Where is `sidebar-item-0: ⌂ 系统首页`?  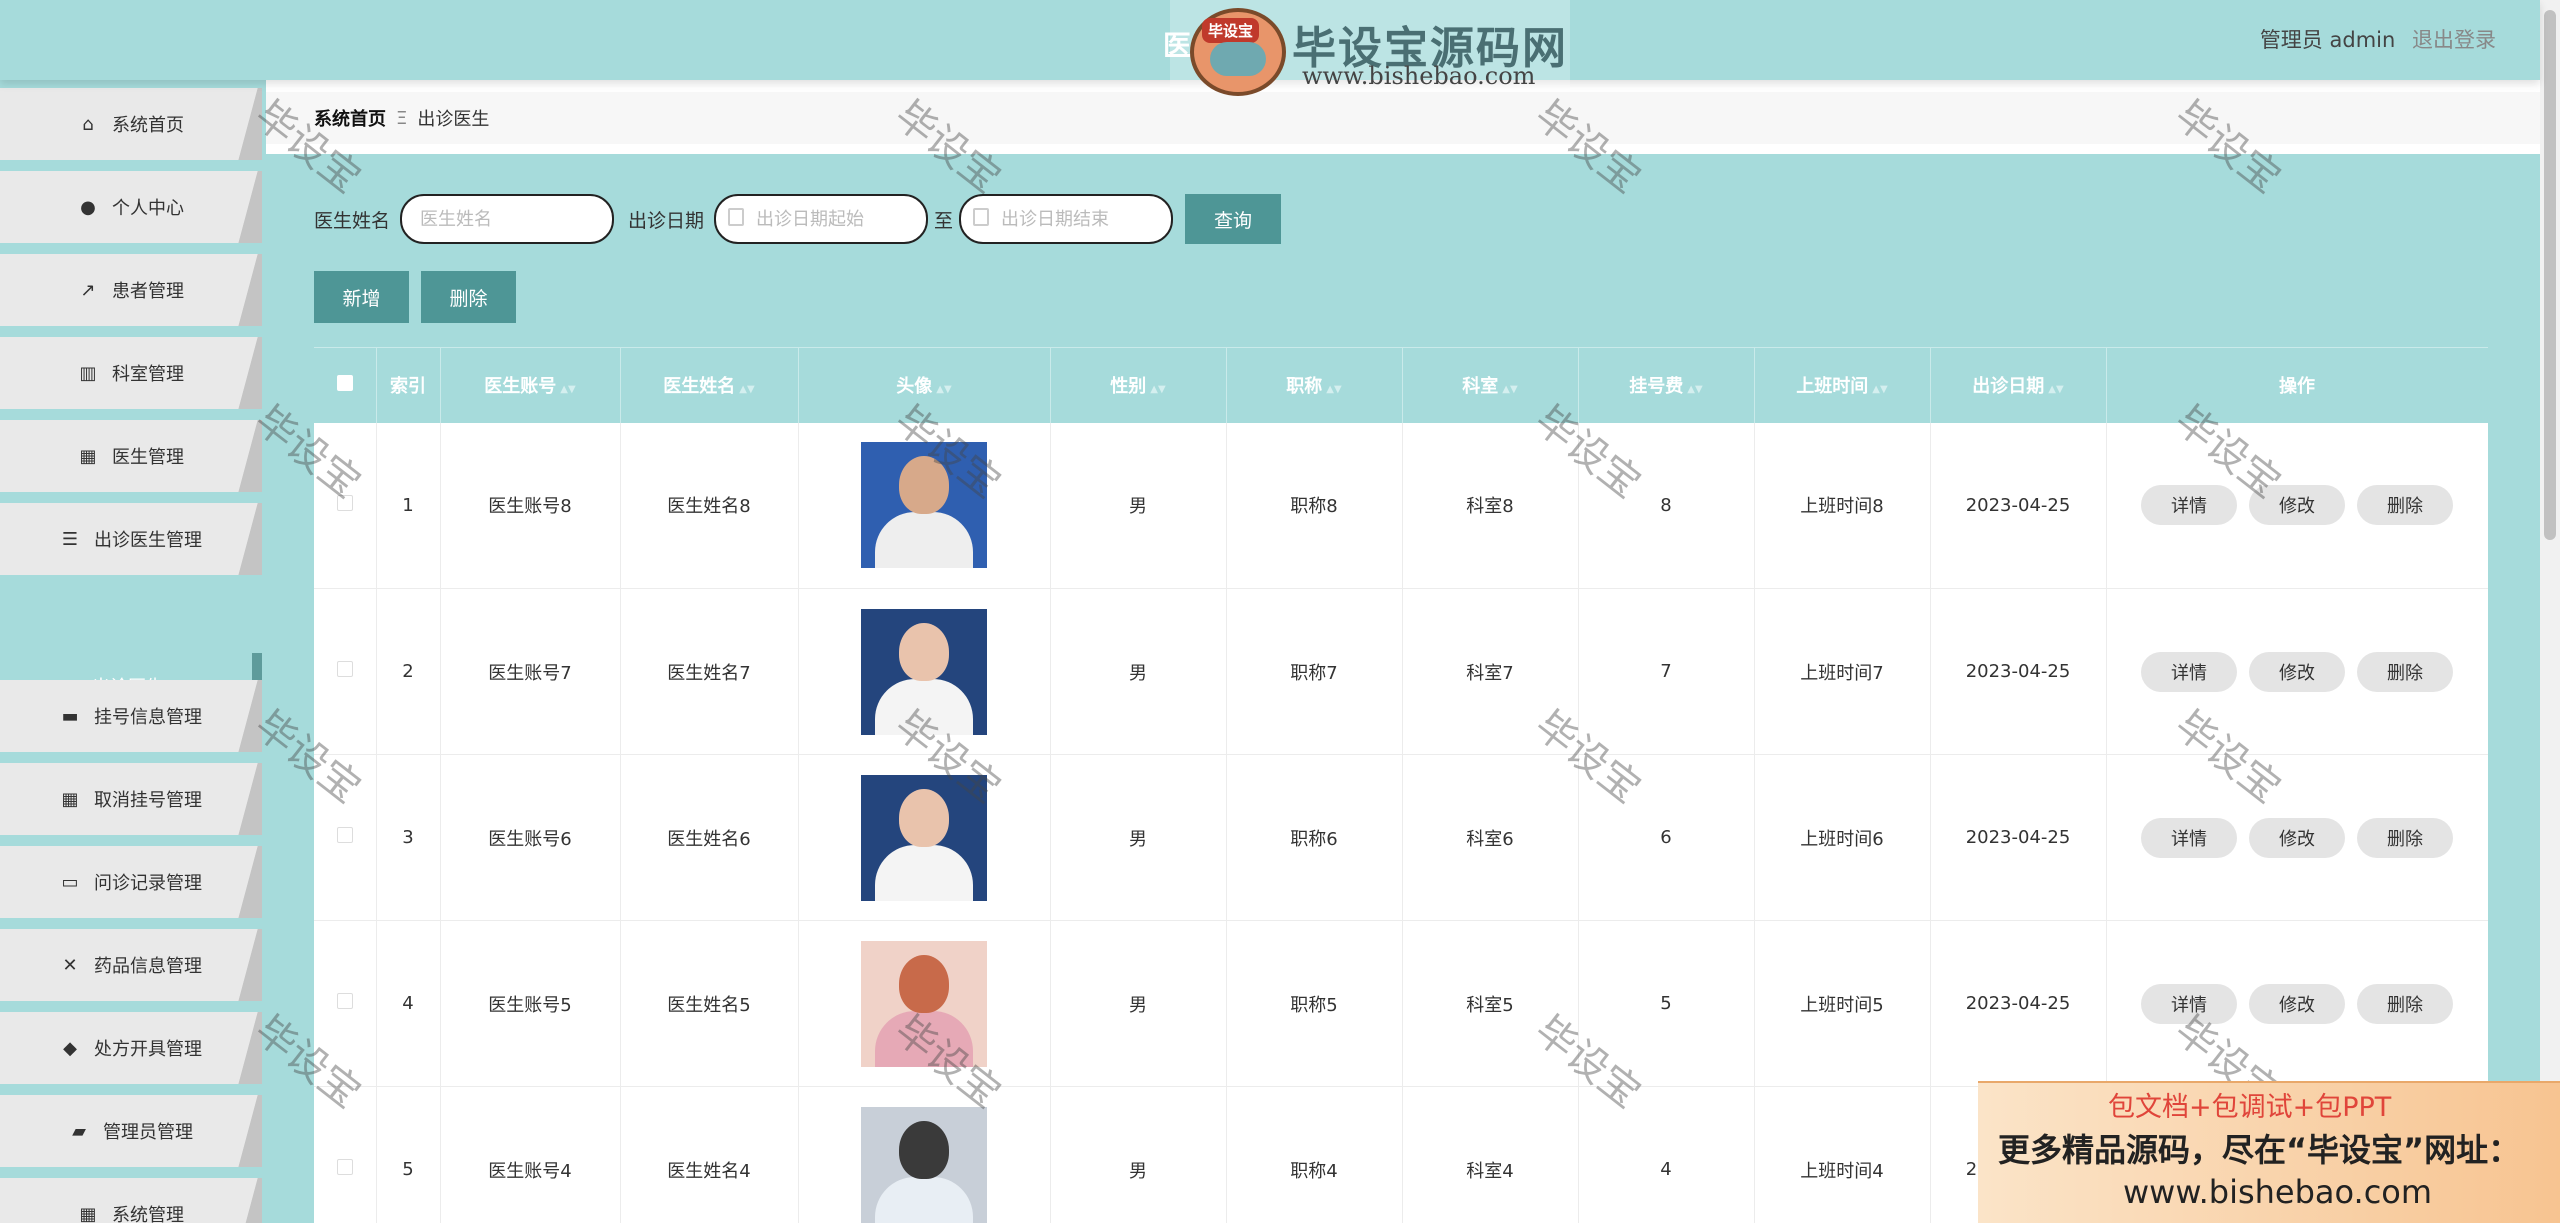 sidebar-item-0: ⌂ 系统首页 is located at coordinates (131, 124).